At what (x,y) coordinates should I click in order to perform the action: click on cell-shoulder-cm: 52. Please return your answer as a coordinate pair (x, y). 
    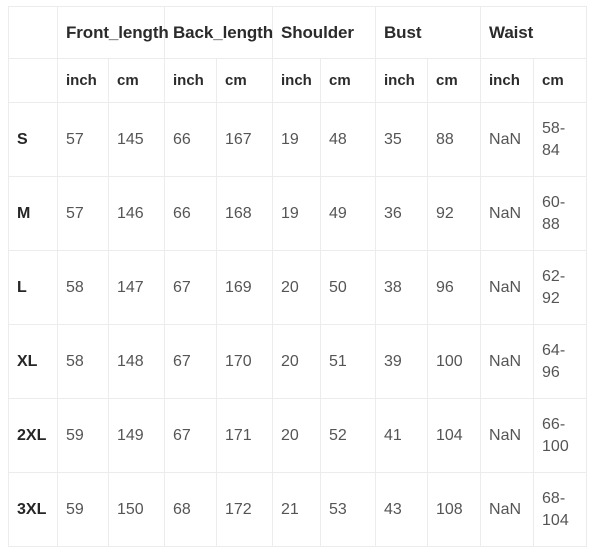
    Looking at the image, I should click on (348, 435).